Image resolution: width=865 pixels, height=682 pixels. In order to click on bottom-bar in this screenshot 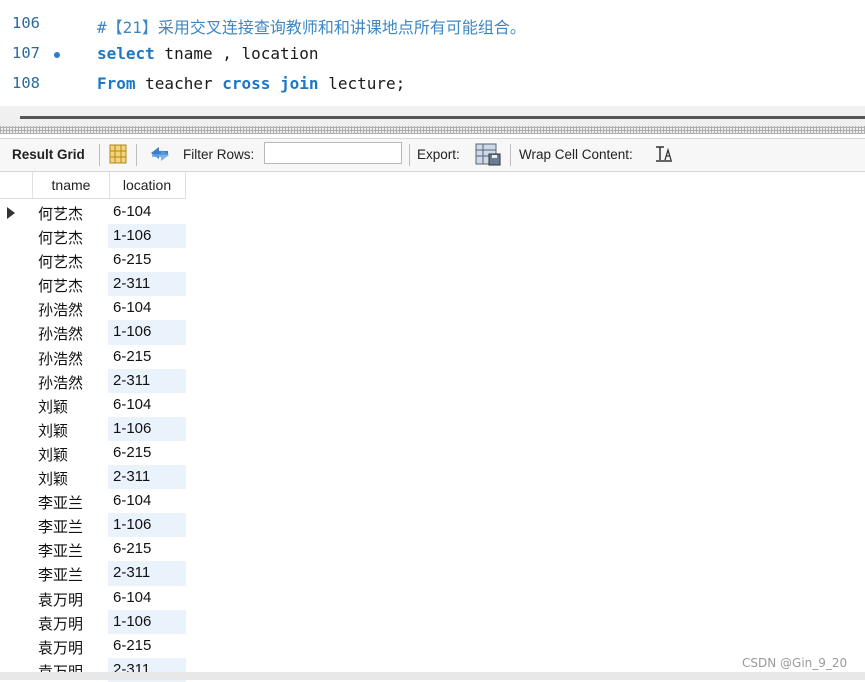, I will do `click(432, 676)`.